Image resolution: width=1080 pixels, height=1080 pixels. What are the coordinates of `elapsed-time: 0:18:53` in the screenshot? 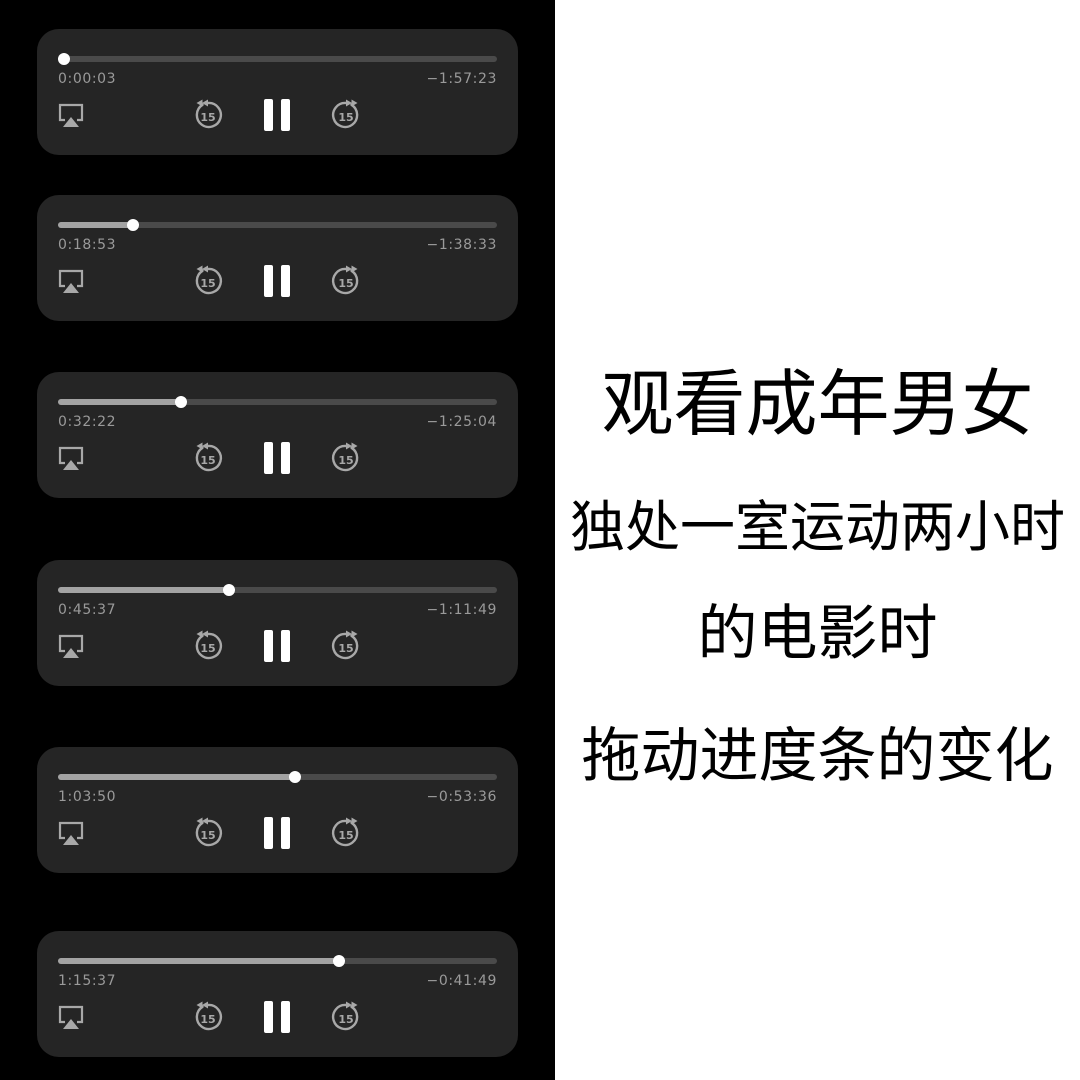 It's located at (87, 245).